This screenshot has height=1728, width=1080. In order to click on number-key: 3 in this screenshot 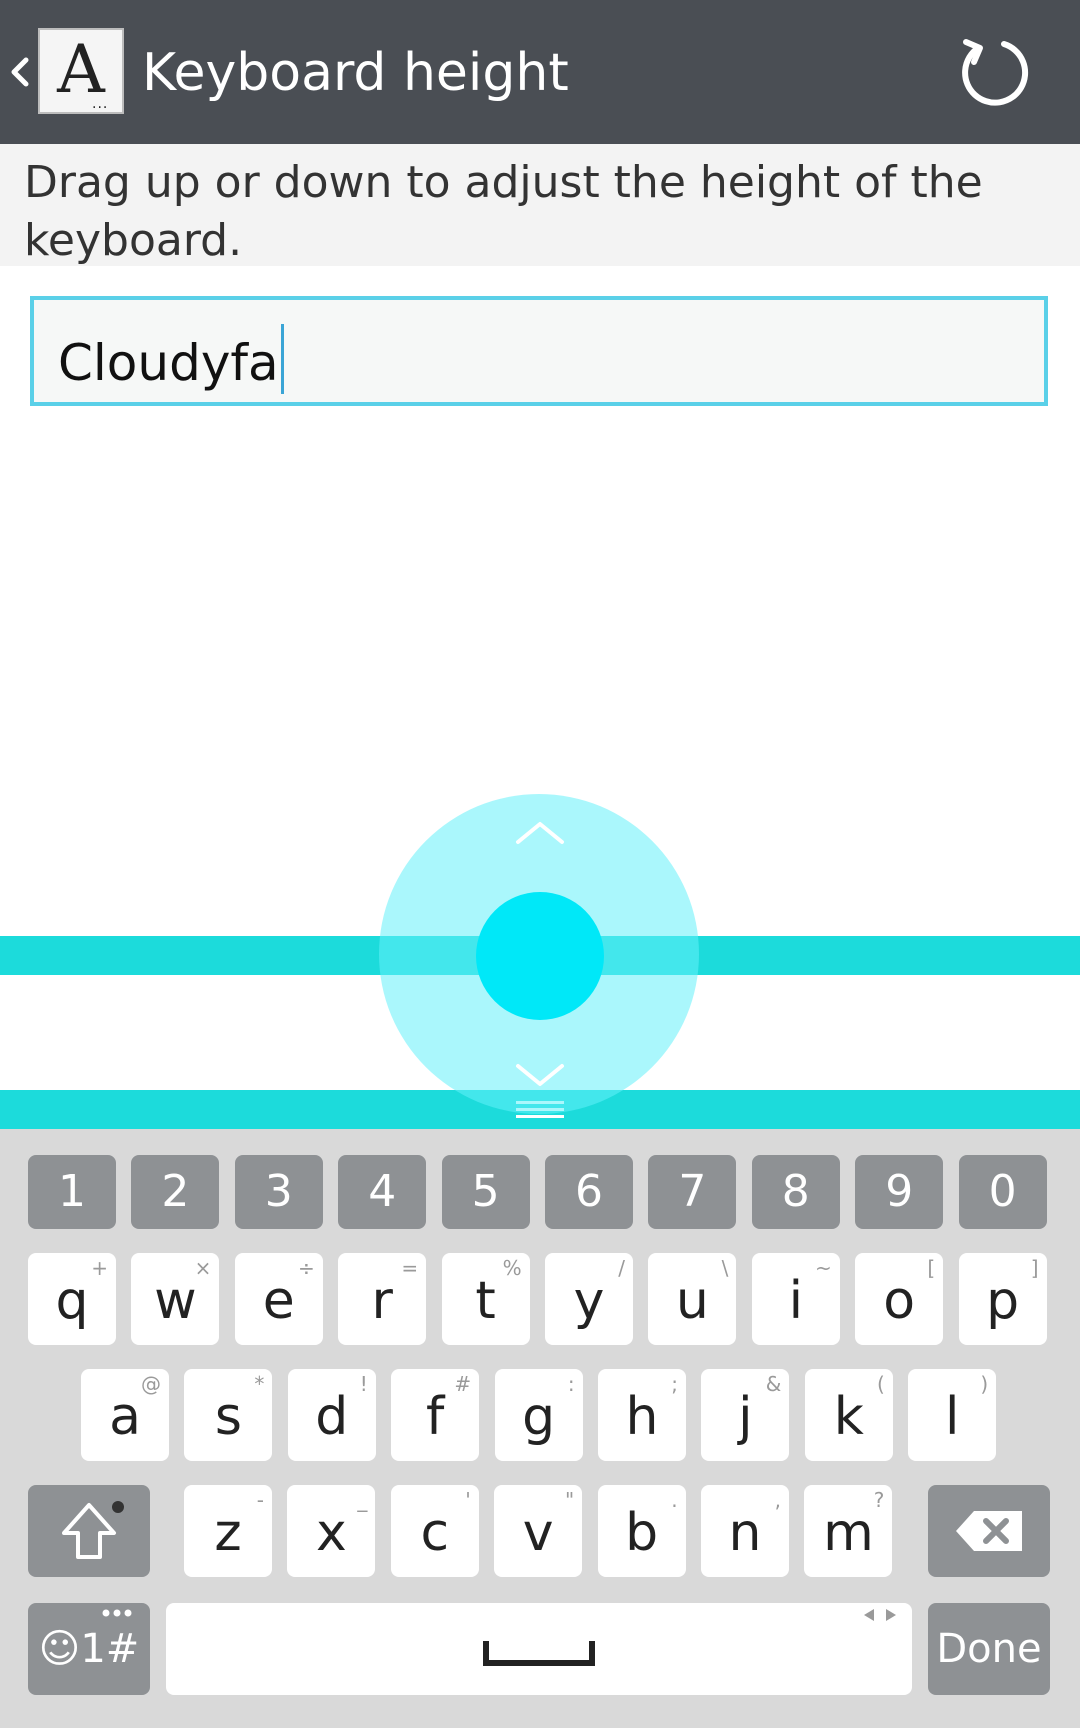, I will do `click(278, 1192)`.